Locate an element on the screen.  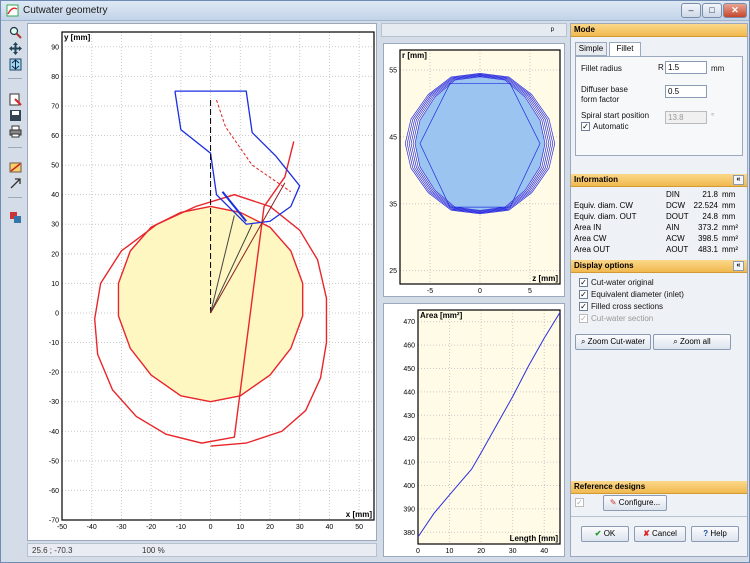
filled-sections-label: Filled cross sections is located at coordinates (627, 306).